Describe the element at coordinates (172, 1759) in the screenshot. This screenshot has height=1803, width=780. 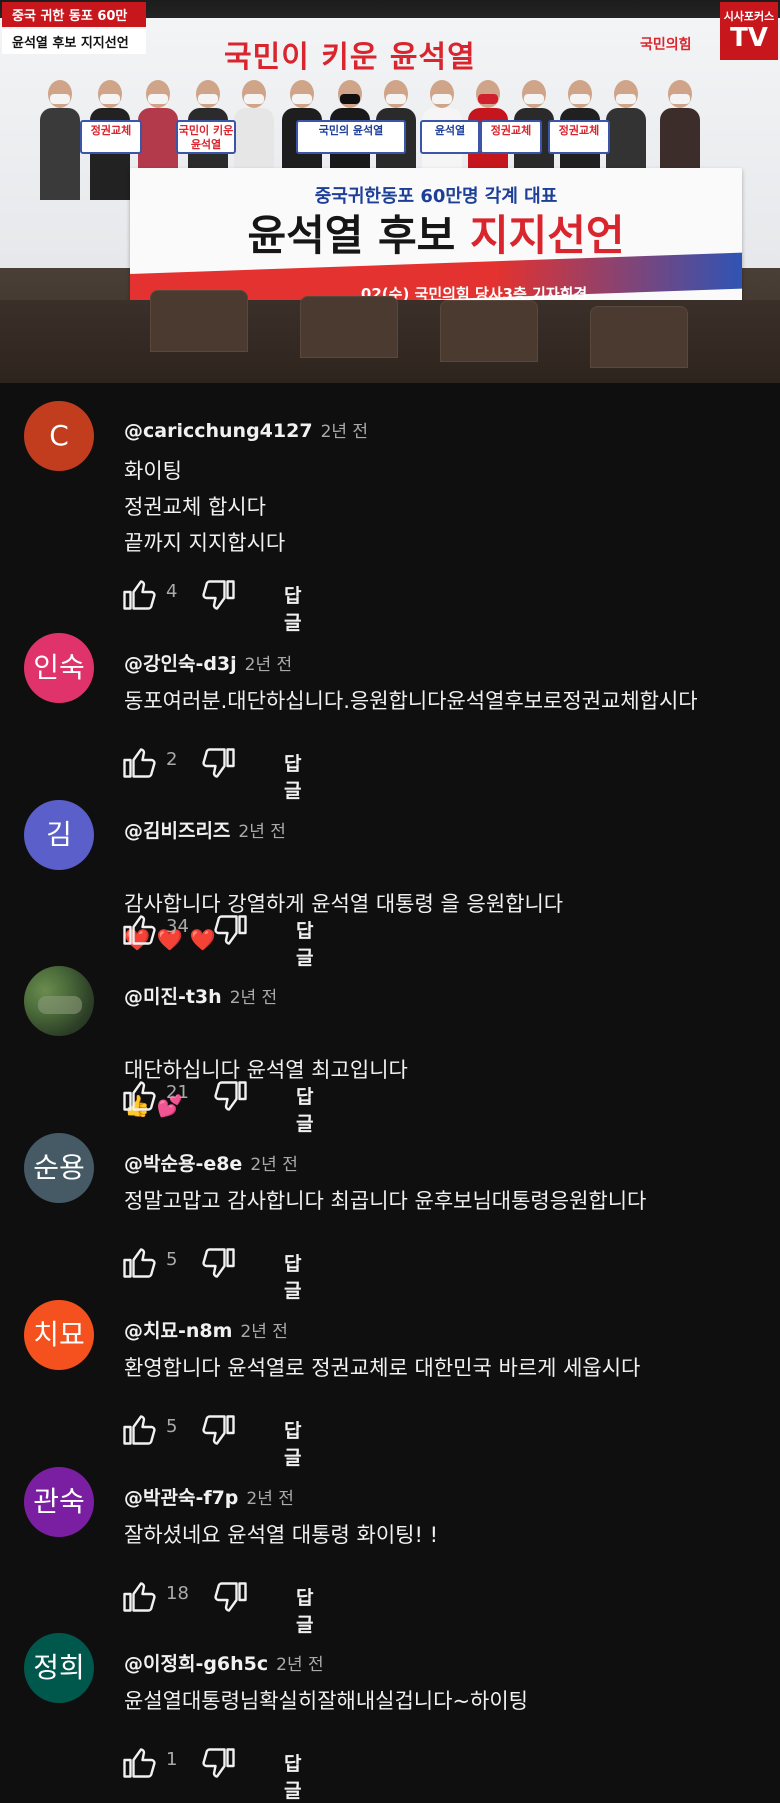
I see `like-count: 1` at that location.